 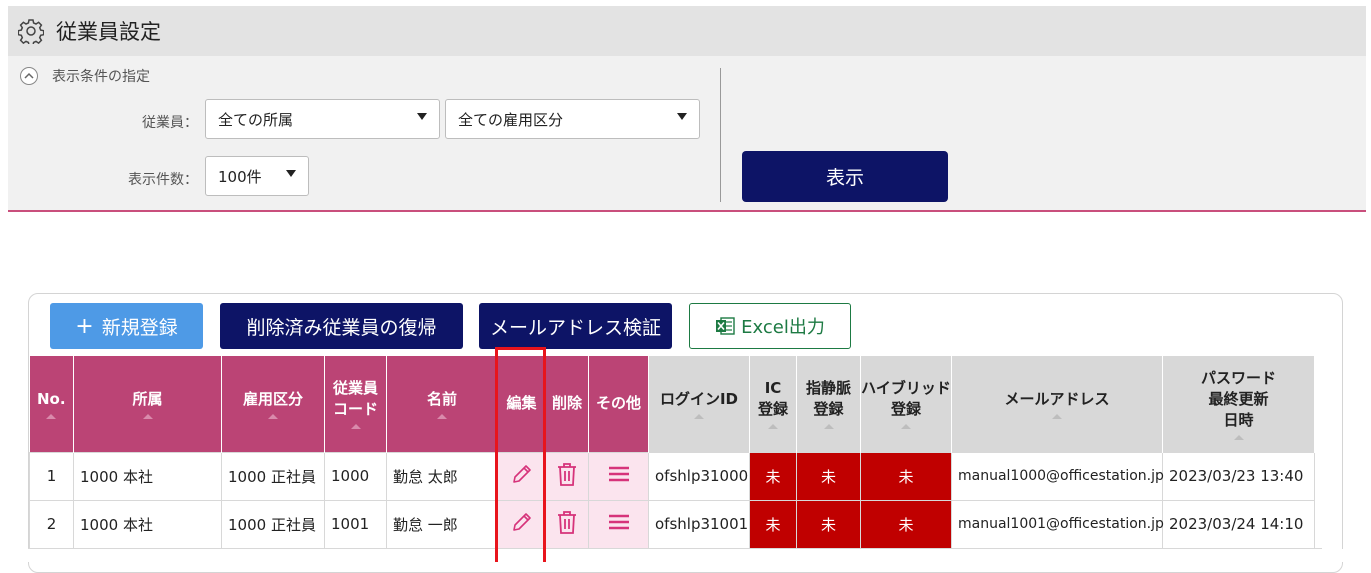 I want to click on cell-name: 勤怠 一郎, so click(x=442, y=524).